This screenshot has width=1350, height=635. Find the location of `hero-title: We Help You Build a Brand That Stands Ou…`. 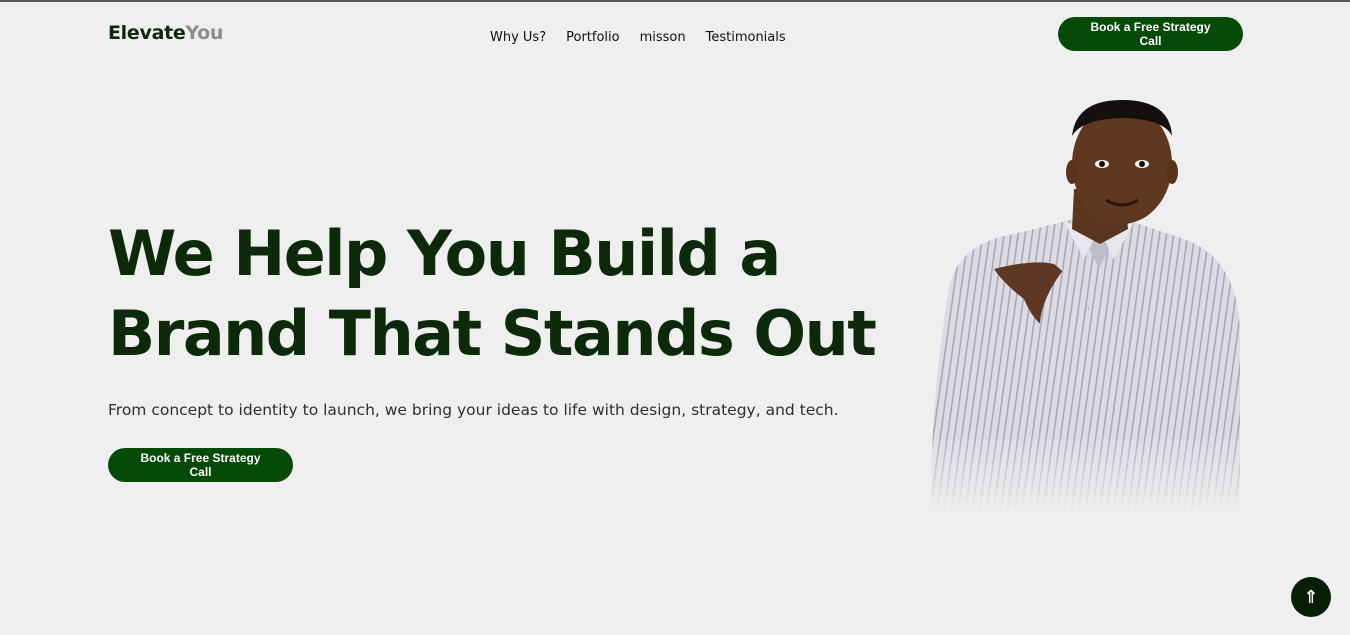

hero-title: We Help You Build a Brand That Stands Ou… is located at coordinates (498, 294).